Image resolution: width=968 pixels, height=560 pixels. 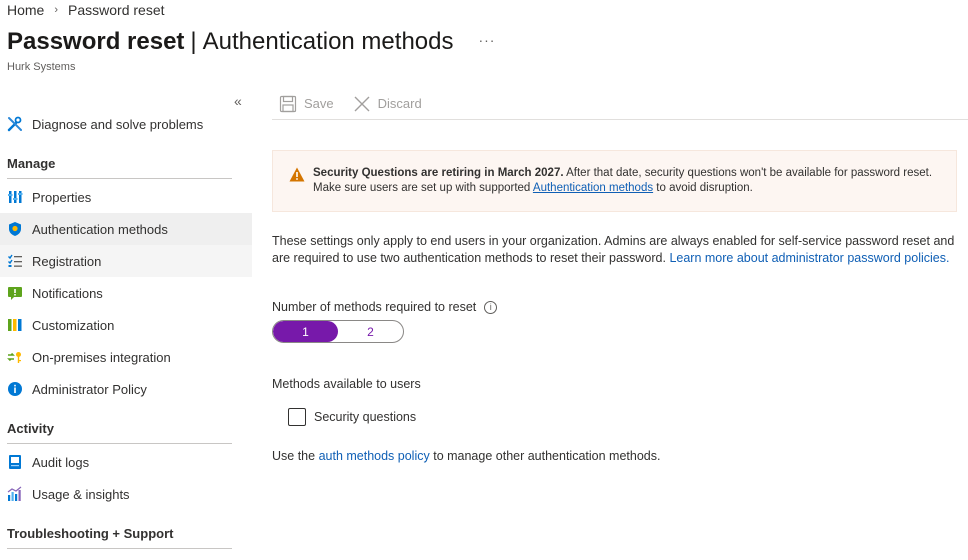 I want to click on sidebar-item-label: Authentication methods, so click(x=100, y=229).